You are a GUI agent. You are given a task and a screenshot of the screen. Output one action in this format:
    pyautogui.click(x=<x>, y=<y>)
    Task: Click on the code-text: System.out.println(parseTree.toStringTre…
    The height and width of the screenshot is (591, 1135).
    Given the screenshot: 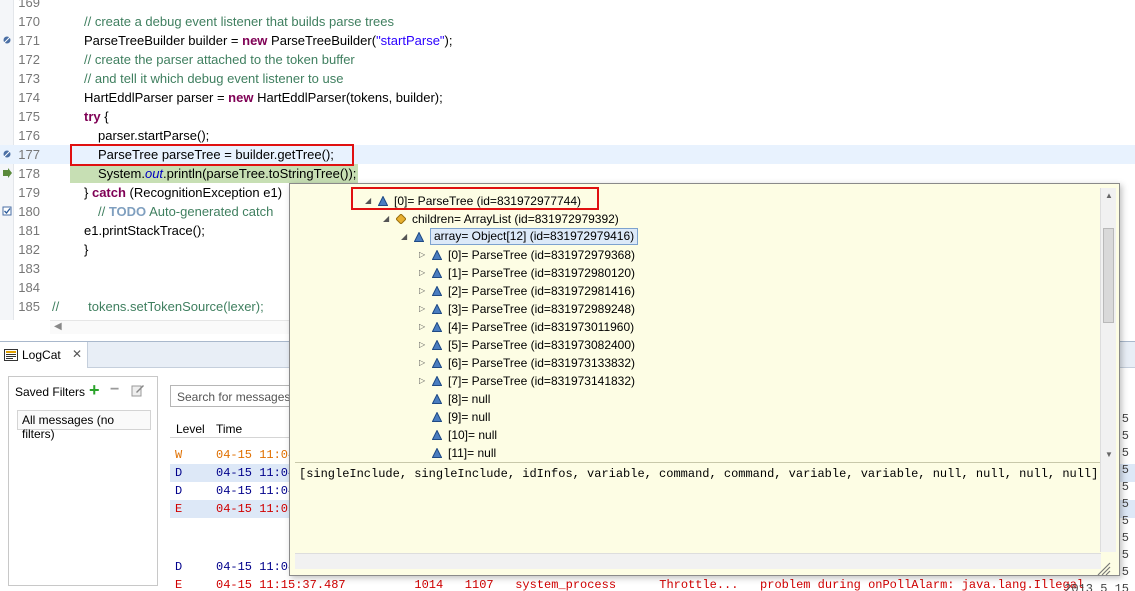 What is the action you would take?
    pyautogui.click(x=214, y=173)
    